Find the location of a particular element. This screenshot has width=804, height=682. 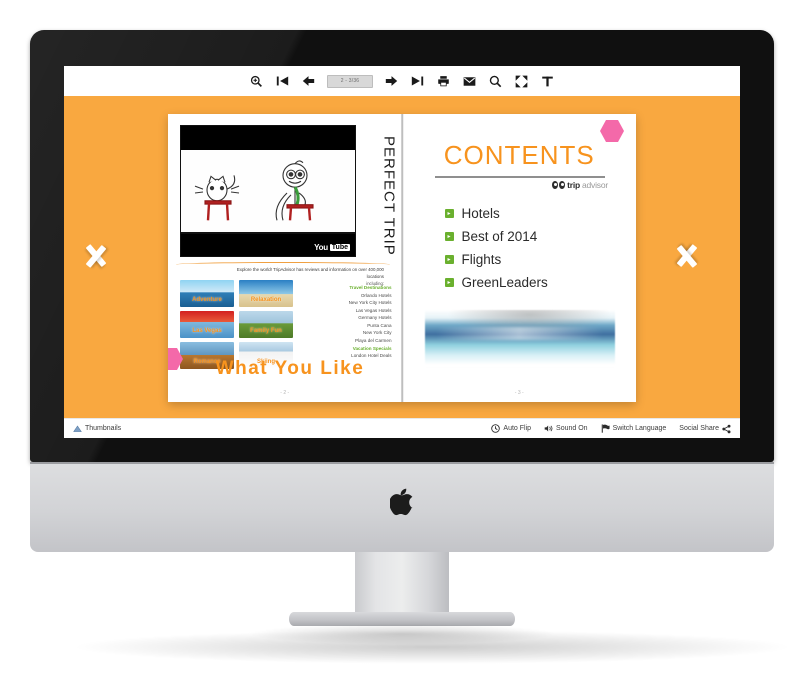

list-item: Punta Cana is located at coordinates (343, 326).